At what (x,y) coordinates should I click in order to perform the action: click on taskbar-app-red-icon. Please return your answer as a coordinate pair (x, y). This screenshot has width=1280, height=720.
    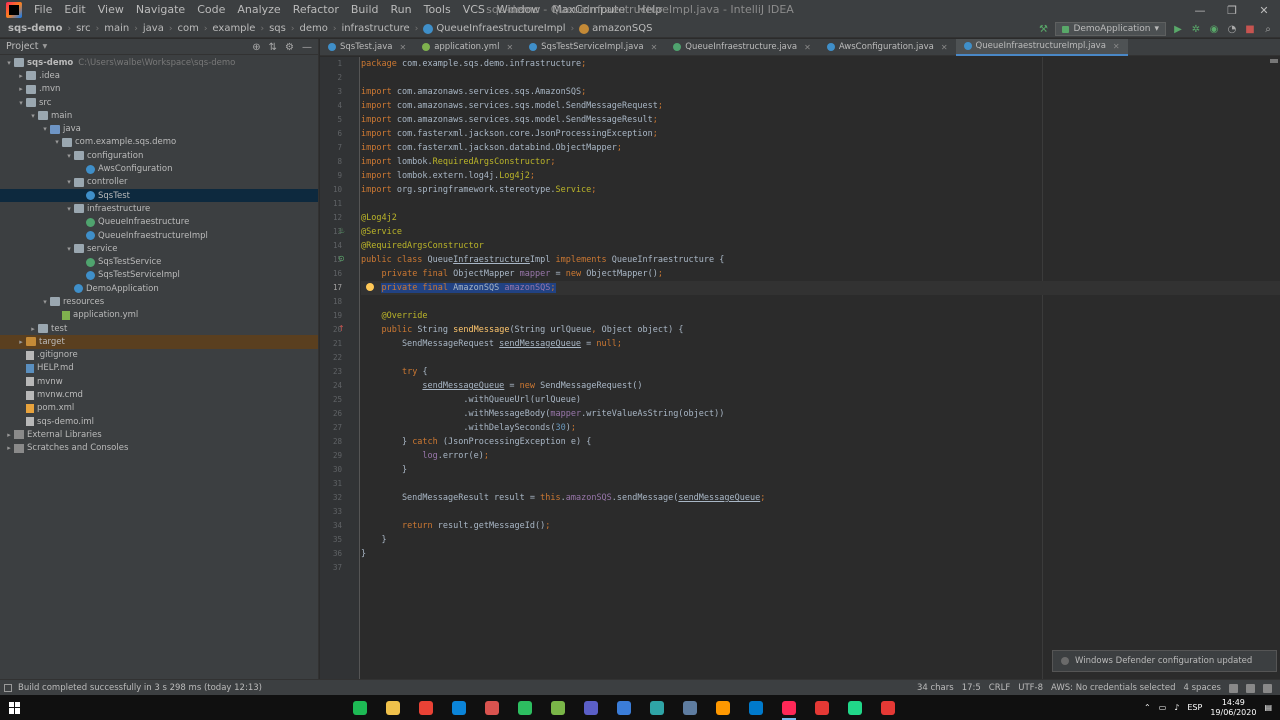
    Looking at the image, I should click on (822, 708).